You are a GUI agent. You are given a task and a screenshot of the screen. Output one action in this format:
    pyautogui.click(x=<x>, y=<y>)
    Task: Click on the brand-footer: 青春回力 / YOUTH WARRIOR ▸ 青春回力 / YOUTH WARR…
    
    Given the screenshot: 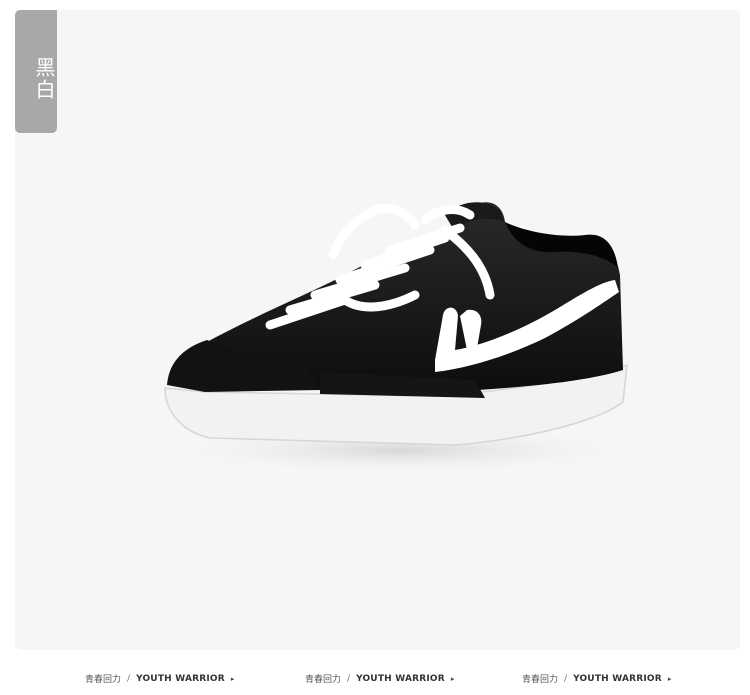 What is the action you would take?
    pyautogui.click(x=375, y=682)
    